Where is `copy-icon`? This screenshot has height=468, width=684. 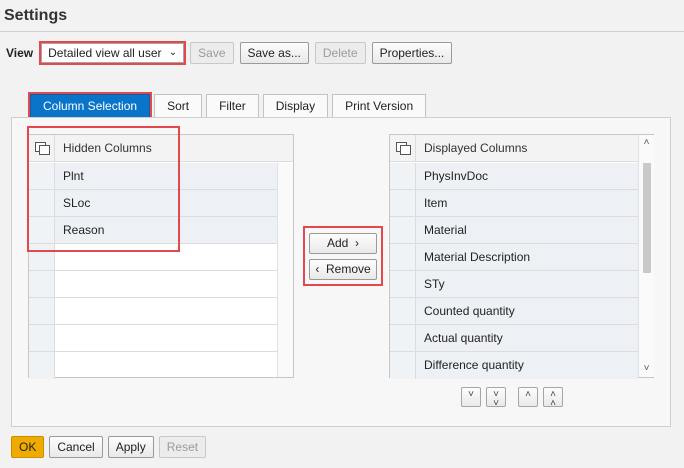
copy-icon is located at coordinates (403, 148).